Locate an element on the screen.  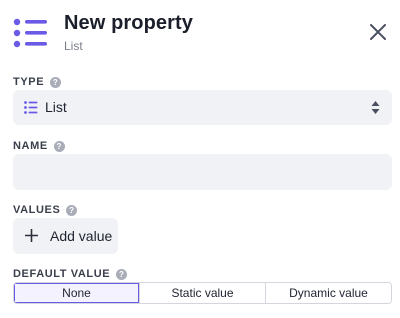
default-value-segmented-control: None Static value Dynamic value is located at coordinates (202, 293).